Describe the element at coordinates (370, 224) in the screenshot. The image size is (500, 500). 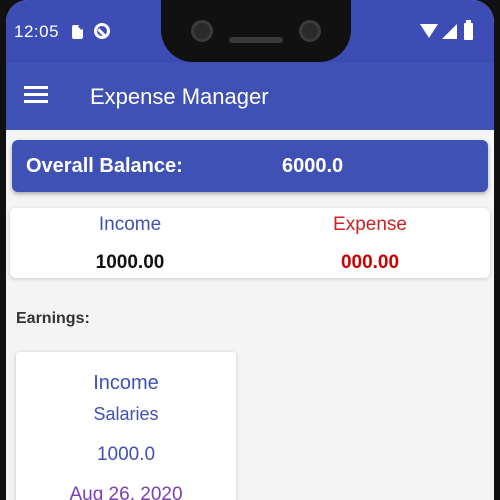
I see `expense-label: Expense` at that location.